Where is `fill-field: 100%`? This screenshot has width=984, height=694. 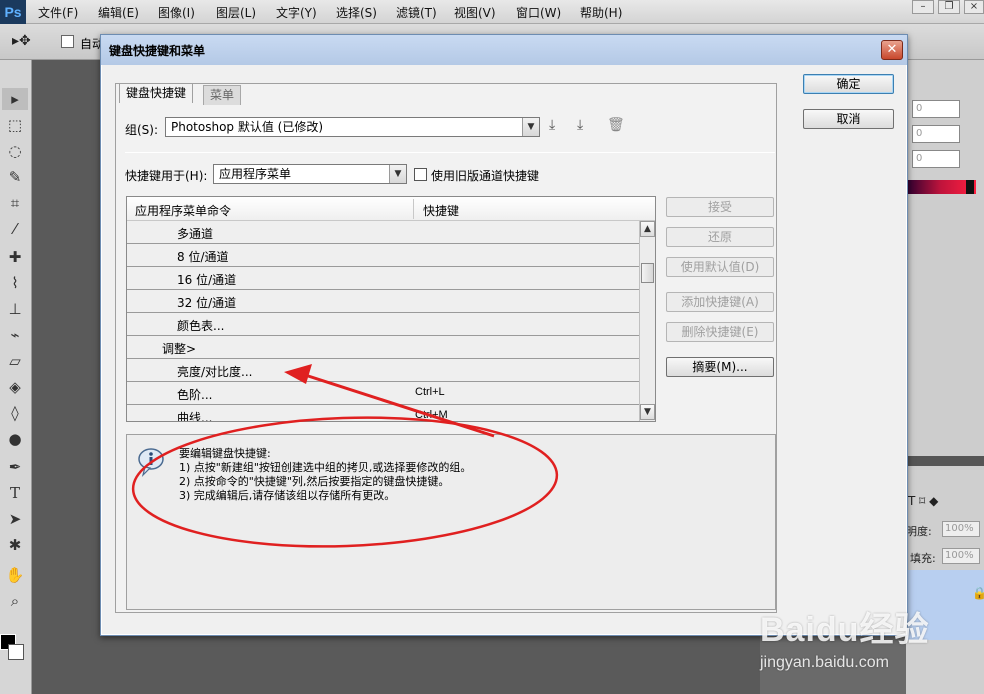
fill-field: 100% is located at coordinates (961, 556).